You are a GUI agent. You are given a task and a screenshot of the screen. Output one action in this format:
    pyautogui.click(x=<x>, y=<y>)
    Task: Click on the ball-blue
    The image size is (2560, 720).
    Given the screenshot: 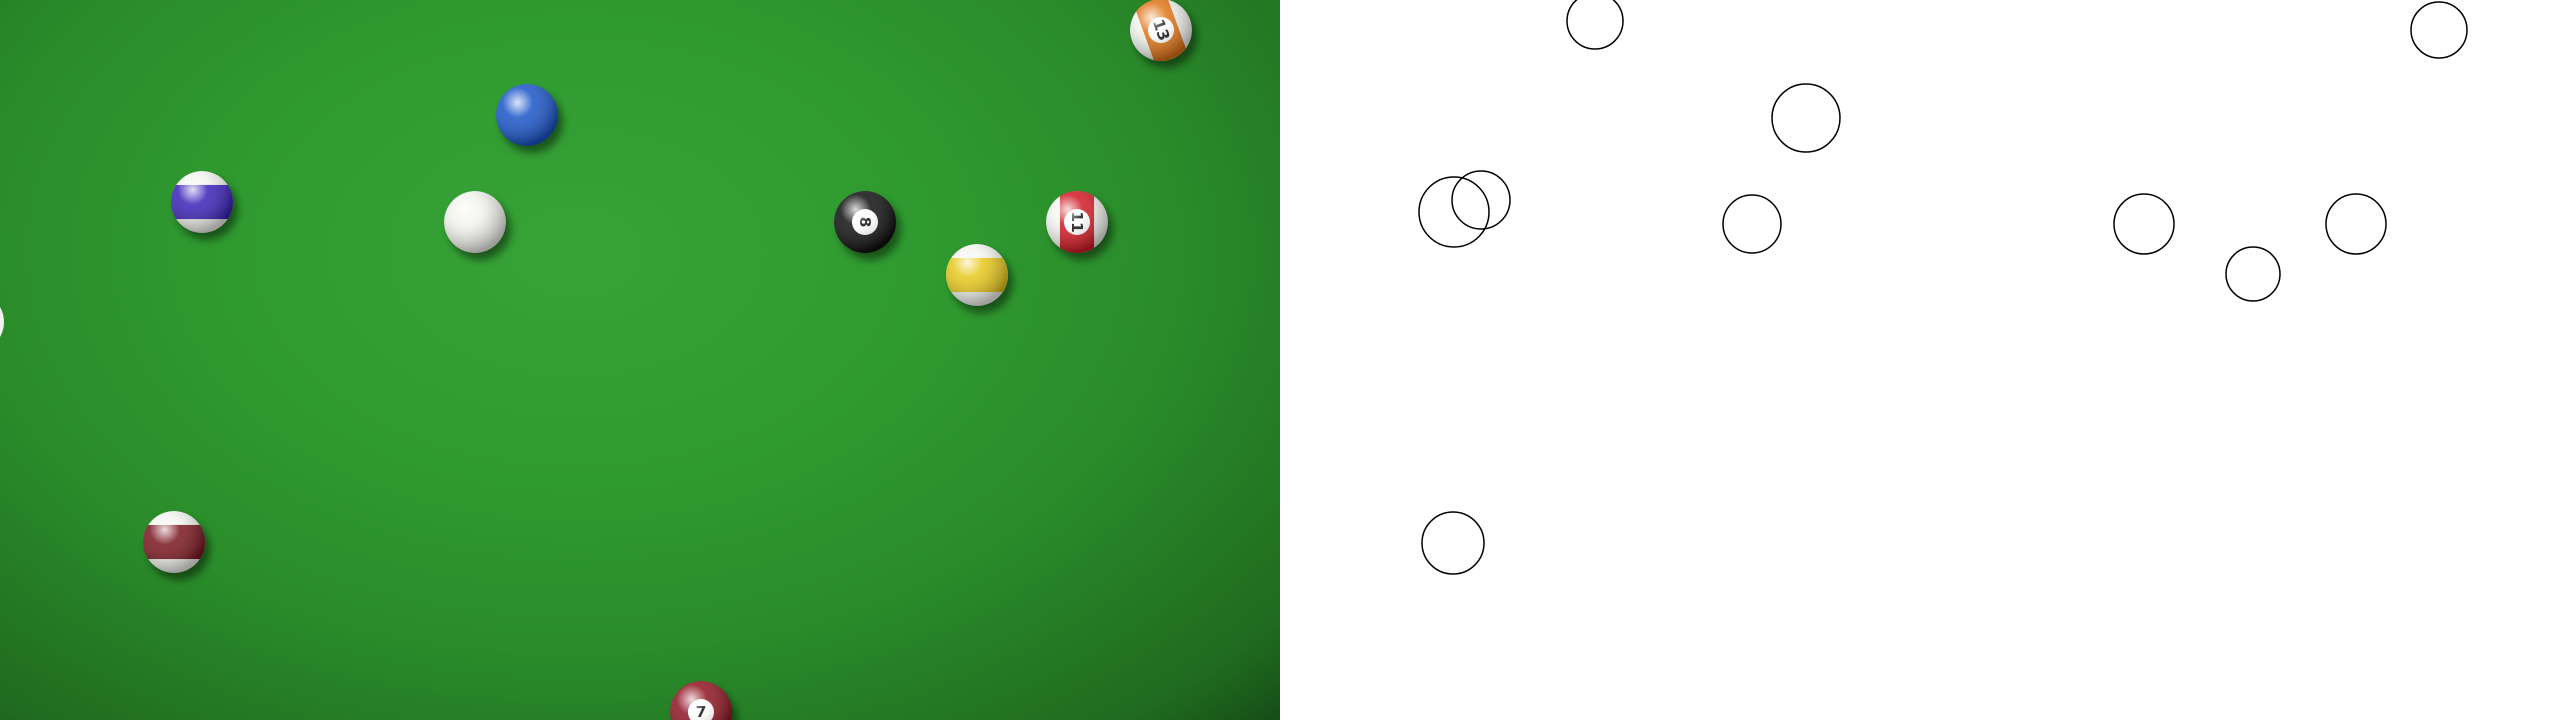 What is the action you would take?
    pyautogui.click(x=529, y=118)
    